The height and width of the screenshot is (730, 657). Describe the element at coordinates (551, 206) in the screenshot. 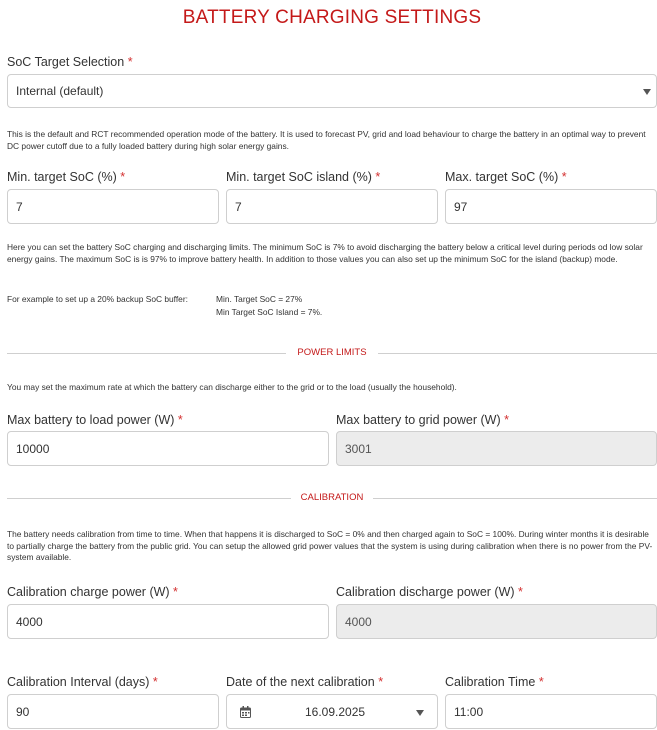

I see `max-target-soc-input: 97` at that location.